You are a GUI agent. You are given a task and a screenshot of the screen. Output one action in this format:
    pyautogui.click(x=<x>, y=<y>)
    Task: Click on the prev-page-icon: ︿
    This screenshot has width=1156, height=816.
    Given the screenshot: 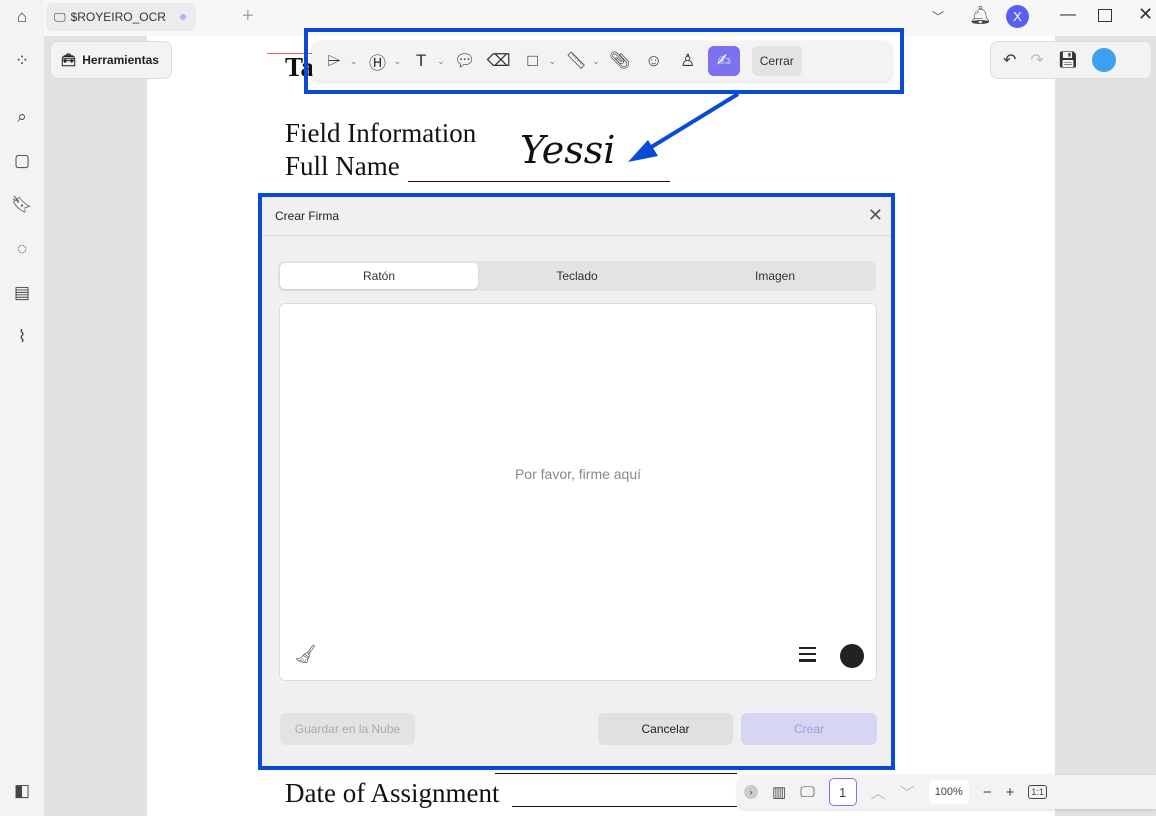 What is the action you would take?
    pyautogui.click(x=878, y=792)
    